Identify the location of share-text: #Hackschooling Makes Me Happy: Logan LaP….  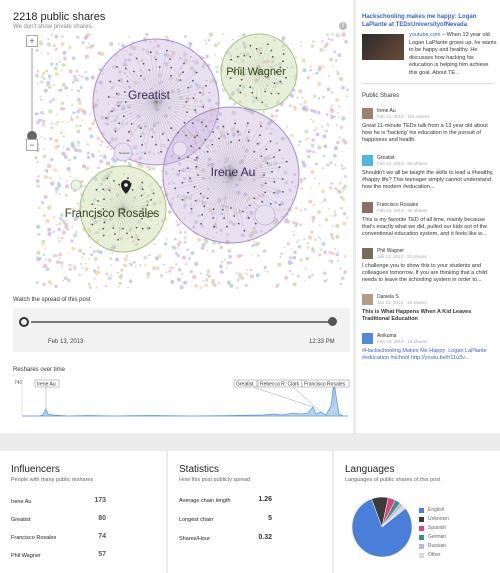
(429, 355).